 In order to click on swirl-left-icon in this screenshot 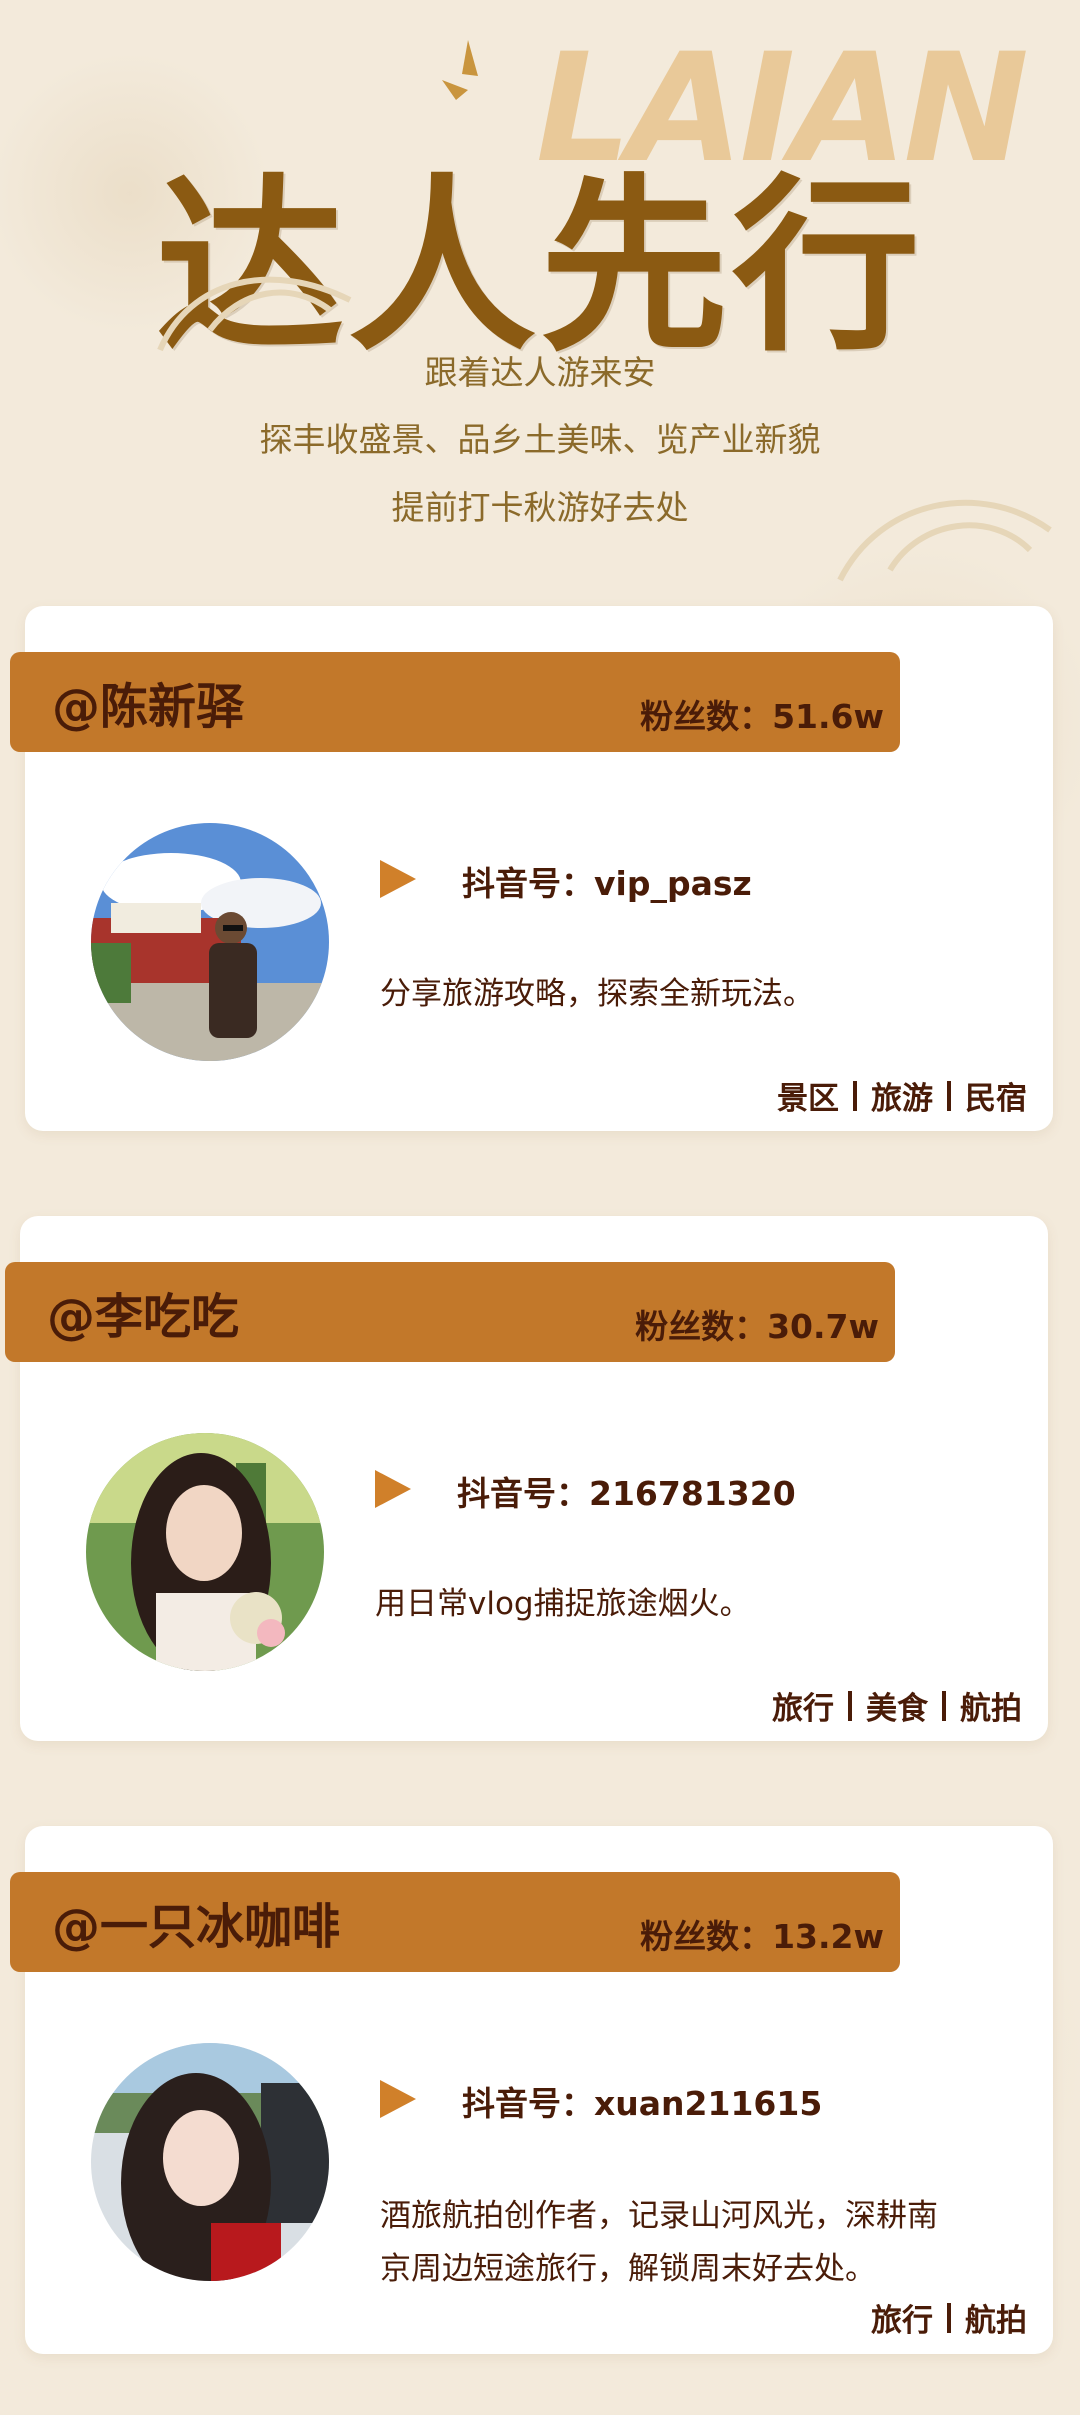, I will do `click(254, 314)`.